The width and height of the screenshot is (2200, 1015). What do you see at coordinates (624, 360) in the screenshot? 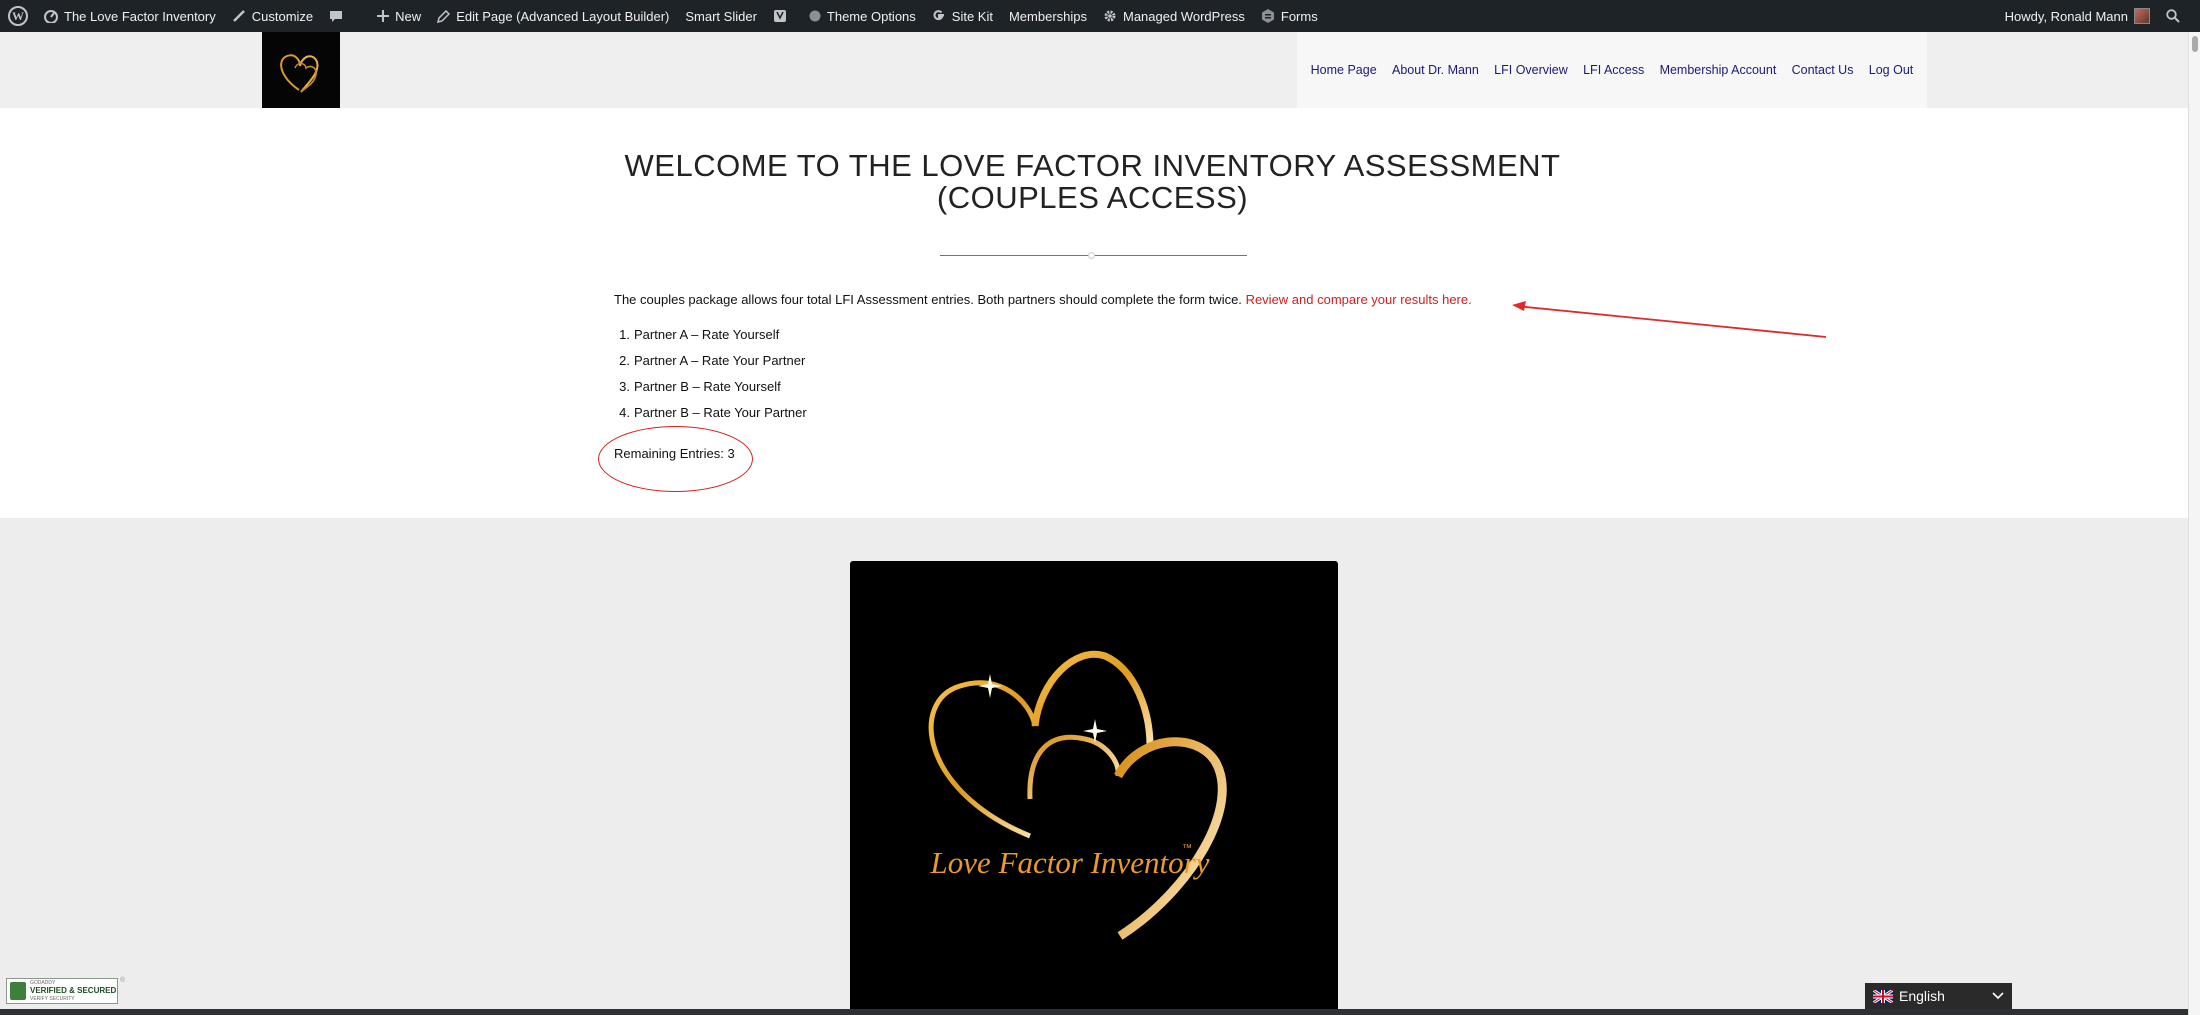
I see `list-item-number: 2.` at bounding box center [624, 360].